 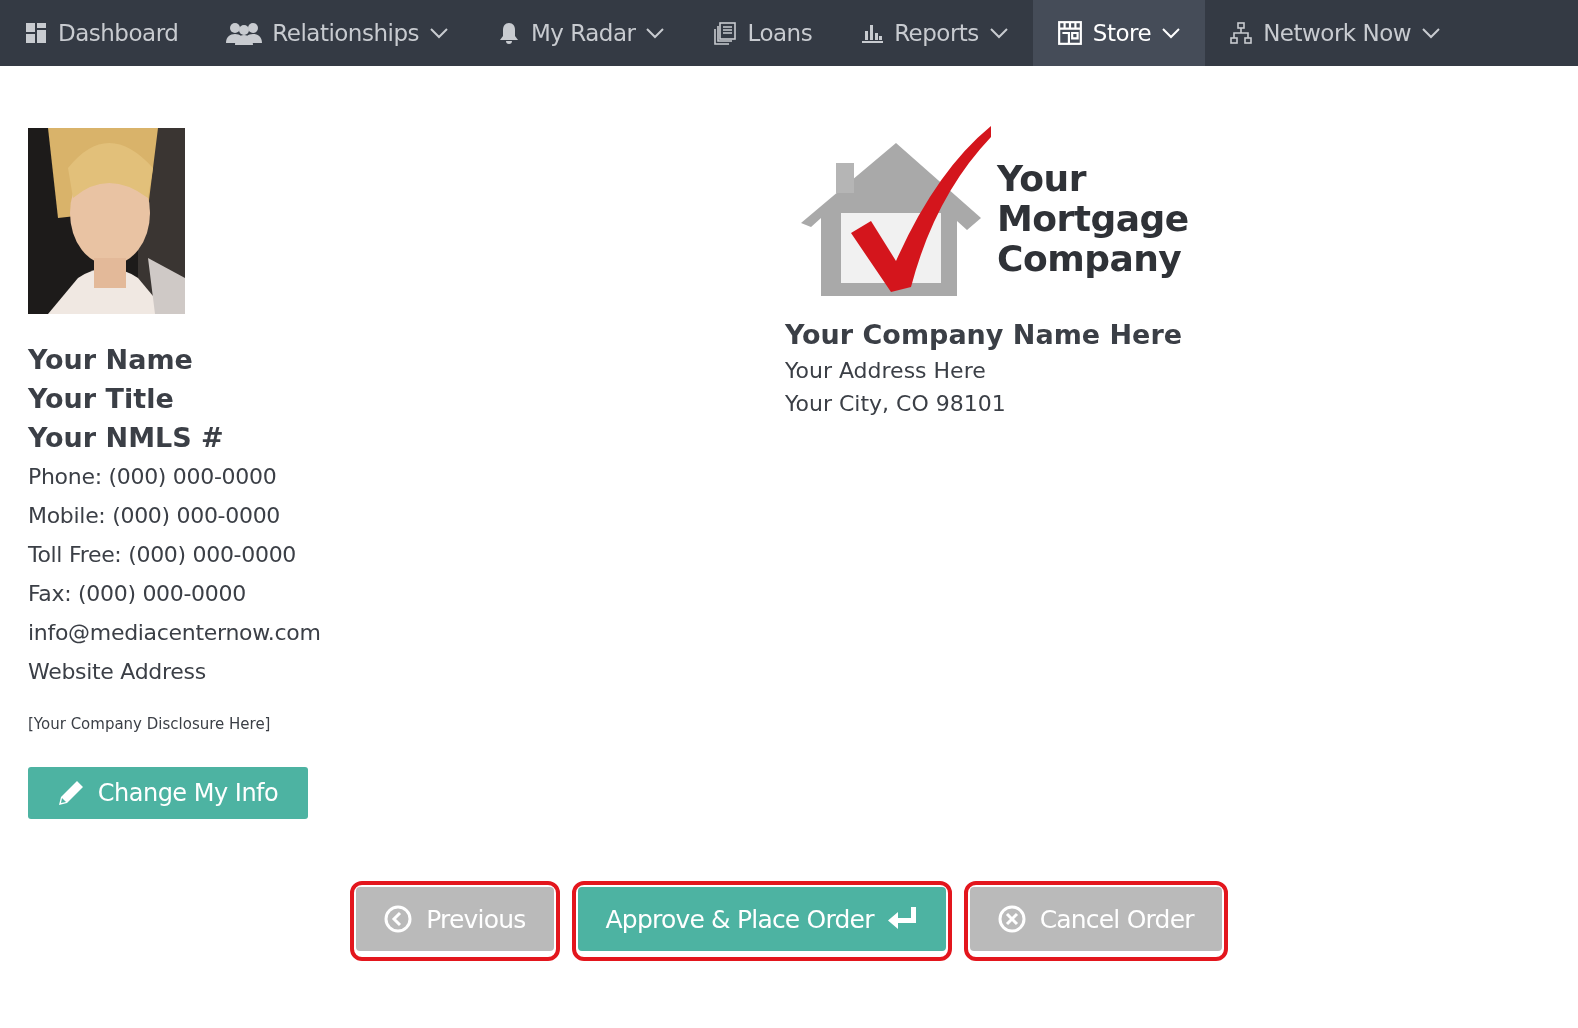 I want to click on contact-line: Fax: (000) 000-0000, so click(x=137, y=594).